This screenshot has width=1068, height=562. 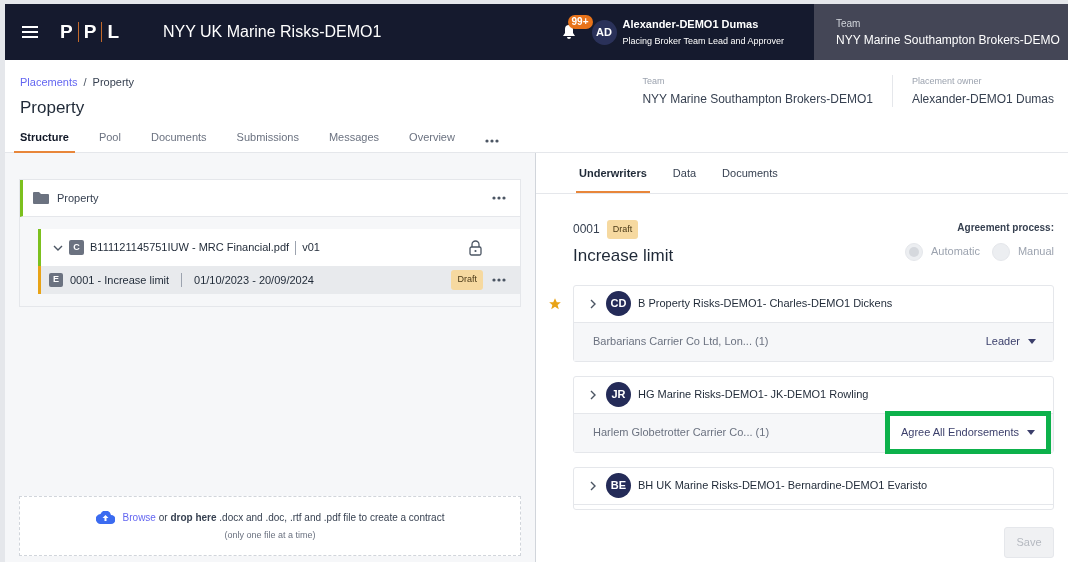 I want to click on underwriter-name: HG Marine Risks-DEMO1- JK-DEMO1 Rowling, so click(x=753, y=395).